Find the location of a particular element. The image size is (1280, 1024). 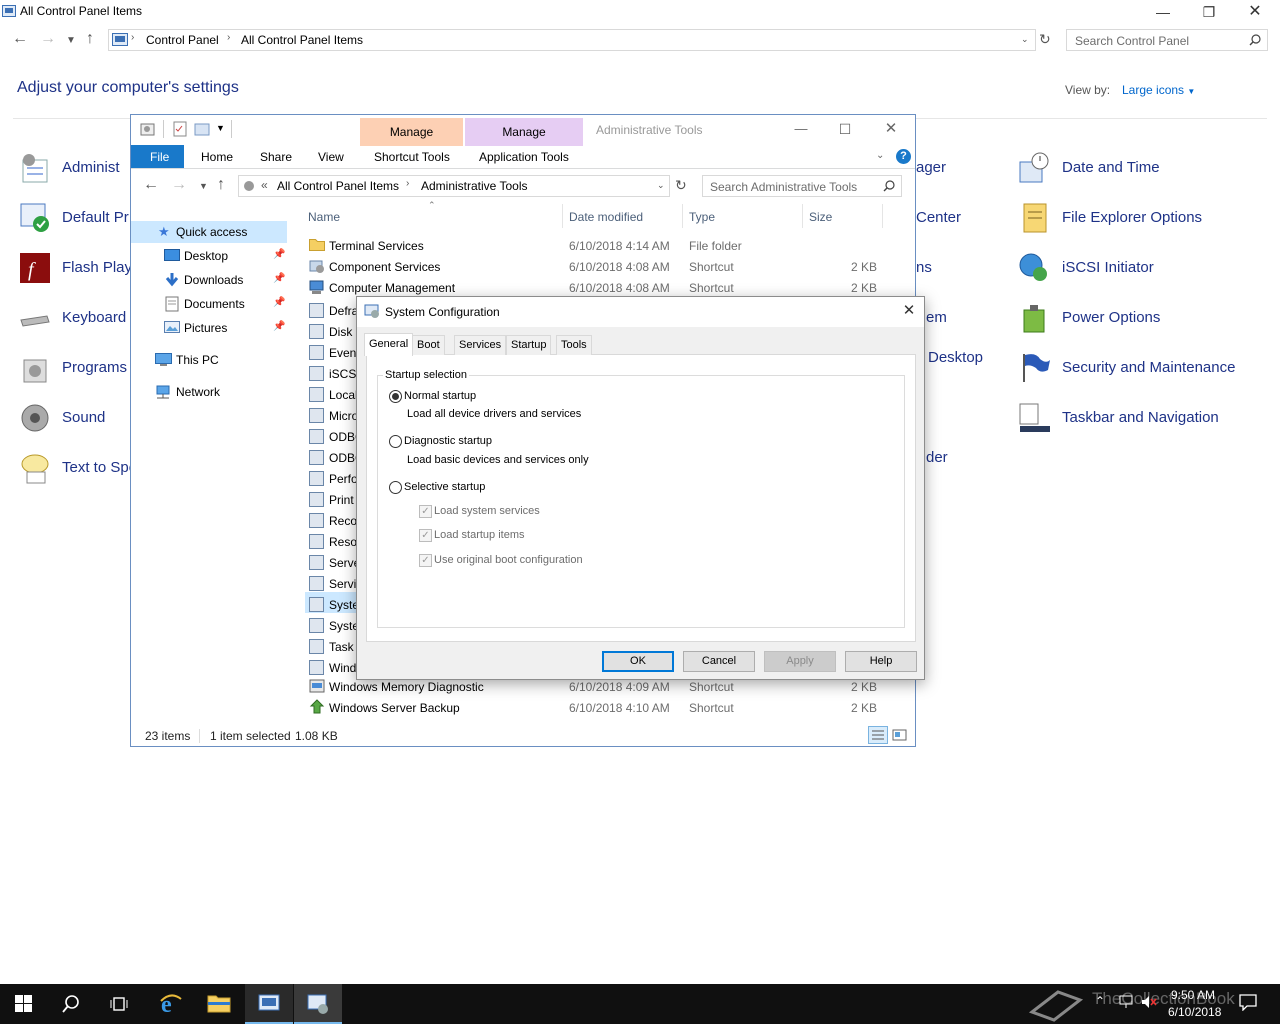

nav-downloads: Downloads is located at coordinates (213, 280).